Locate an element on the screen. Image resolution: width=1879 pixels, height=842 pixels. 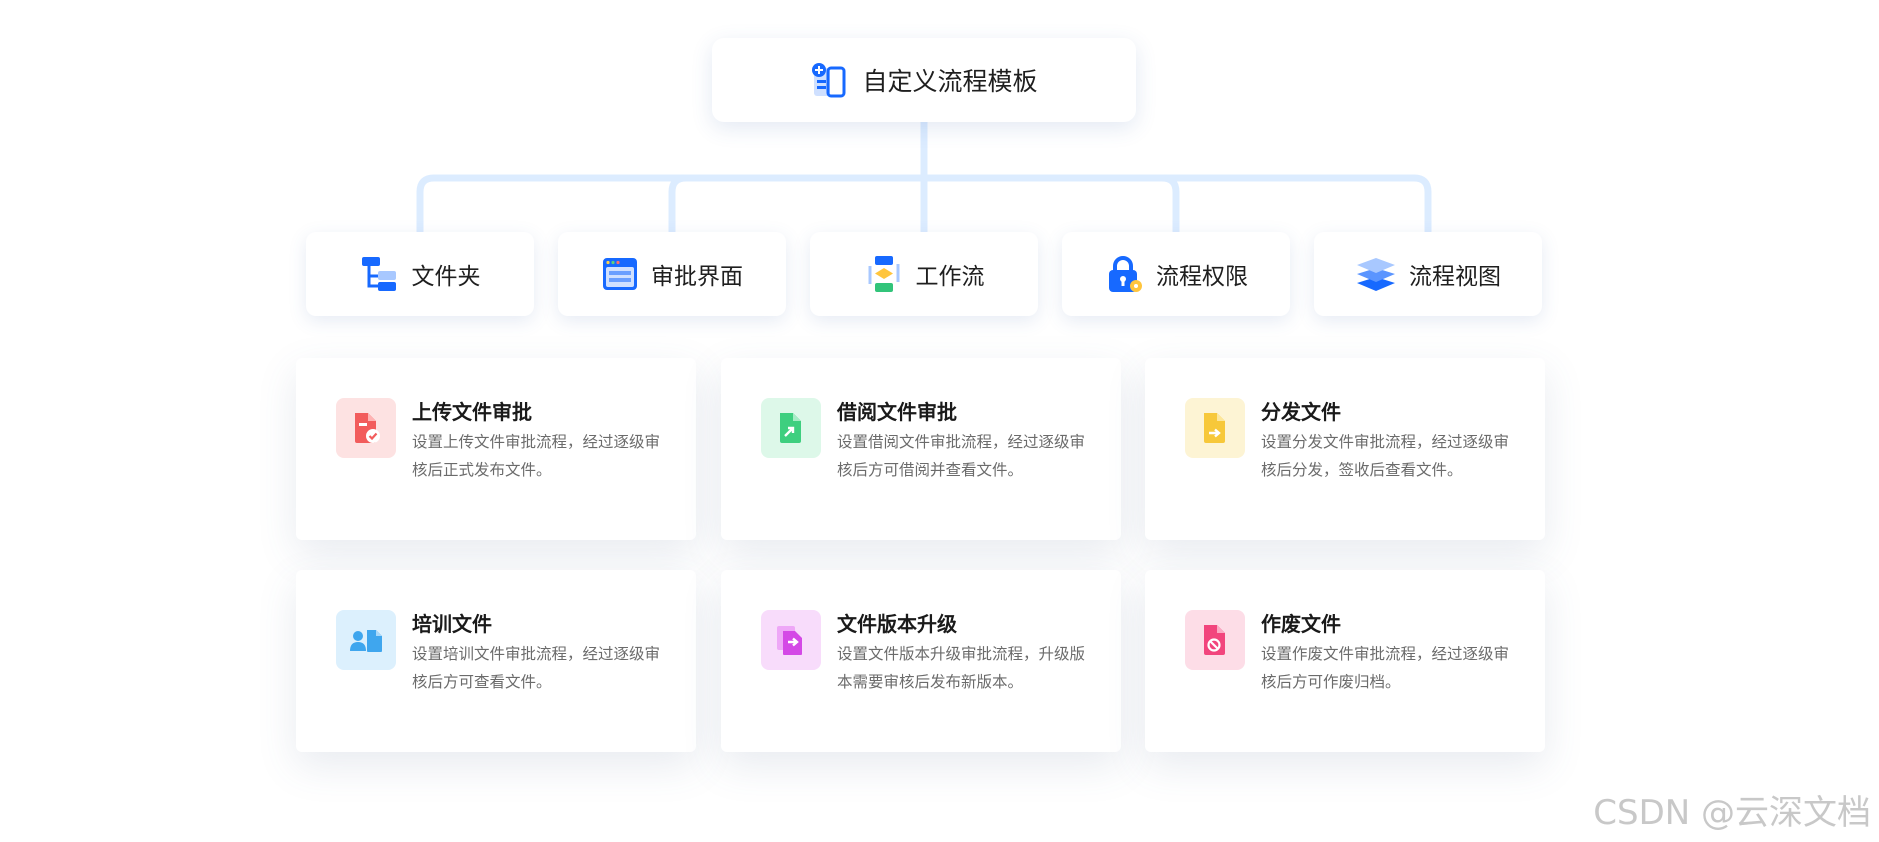
template-add-icon is located at coordinates (829, 80).